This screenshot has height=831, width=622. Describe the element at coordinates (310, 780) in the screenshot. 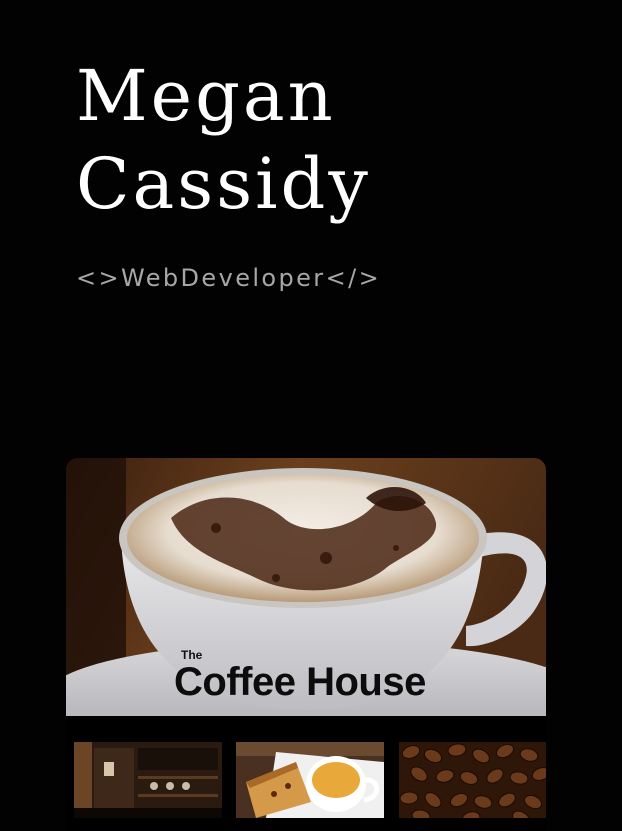

I see `cake-and-coffee-thumbnail` at that location.